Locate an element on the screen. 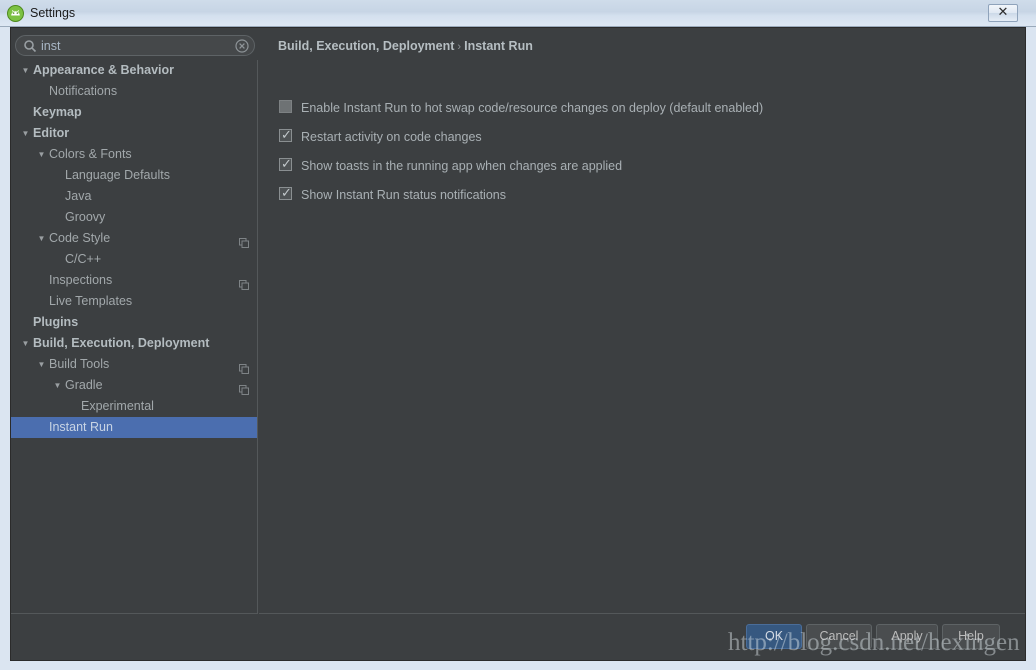 The height and width of the screenshot is (670, 1036). sidebar-item-label: Instant Run is located at coordinates (81, 427).